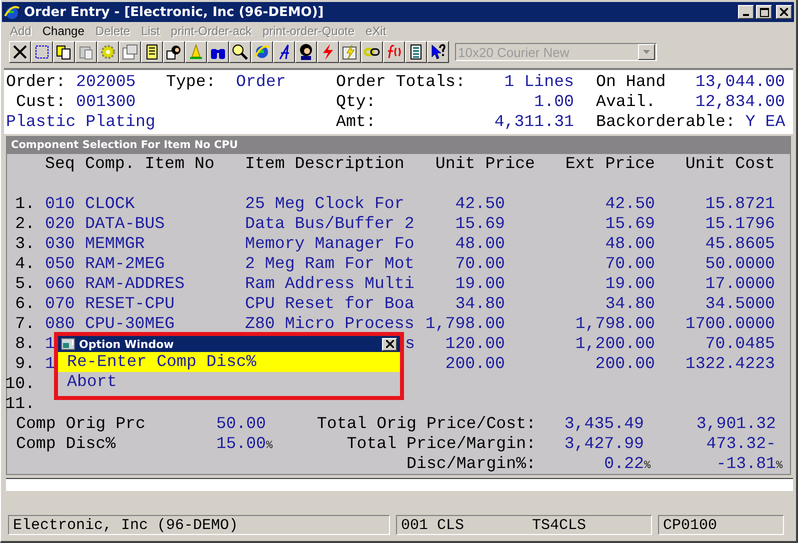 This screenshot has width=798, height=543. Describe the element at coordinates (329, 223) in the screenshot. I see `table-cell: Data Bus/Buffer 2` at that location.